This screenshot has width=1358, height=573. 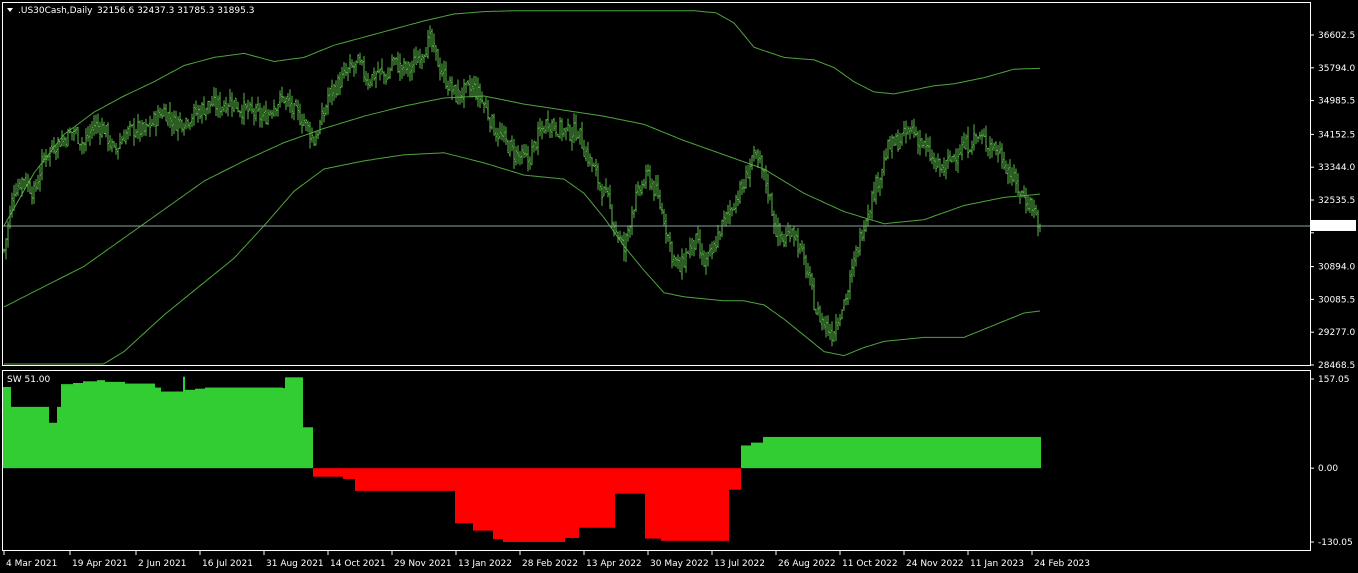 I want to click on indicator-tick-label: 0.00, so click(x=1328, y=469).